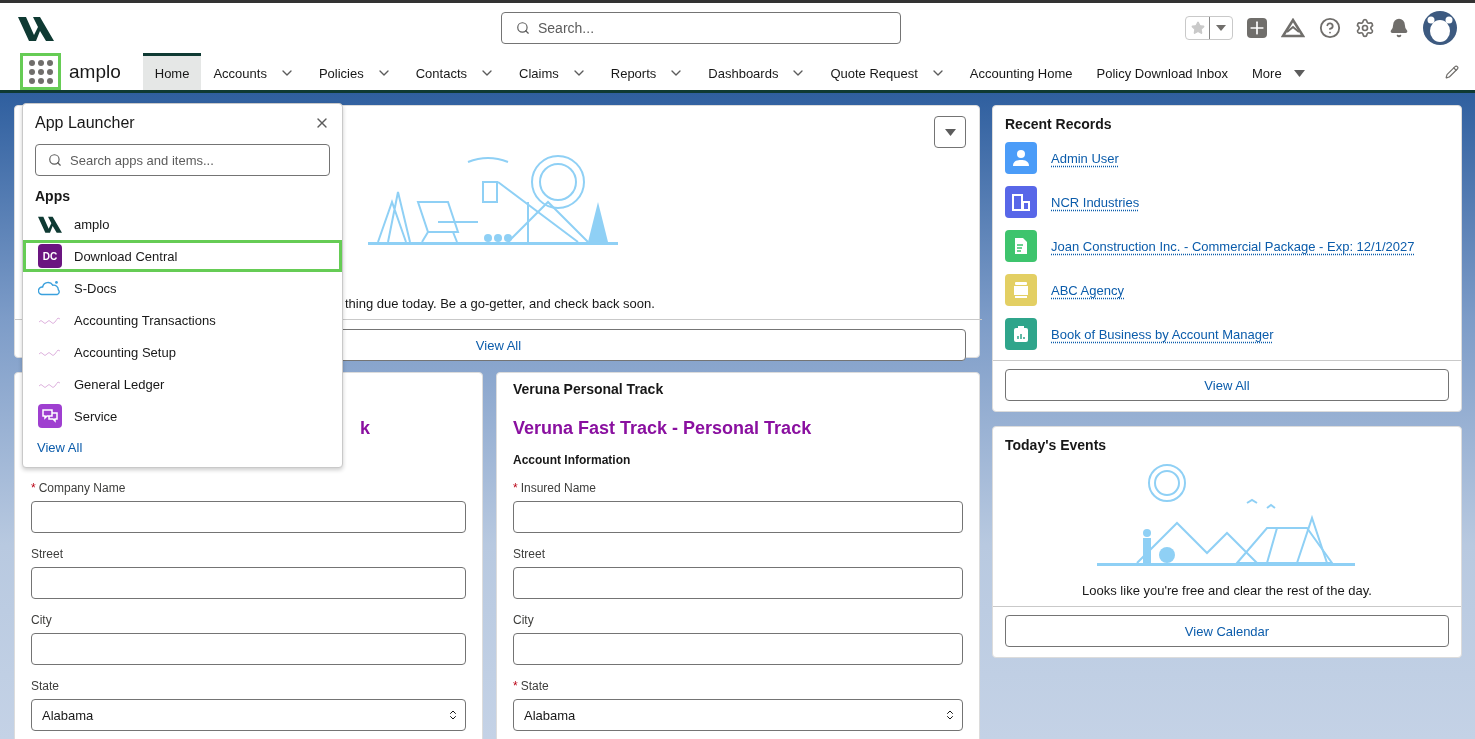 The height and width of the screenshot is (739, 1475). Describe the element at coordinates (355, 71) in the screenshot. I see `nav-tab: Policies` at that location.